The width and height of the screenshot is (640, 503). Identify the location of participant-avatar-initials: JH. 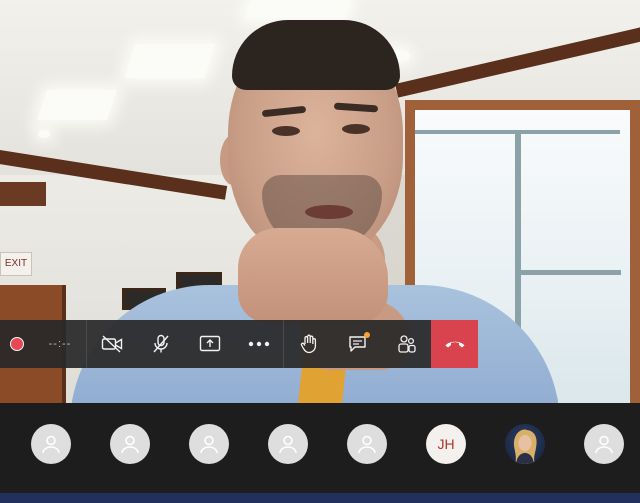
(446, 444).